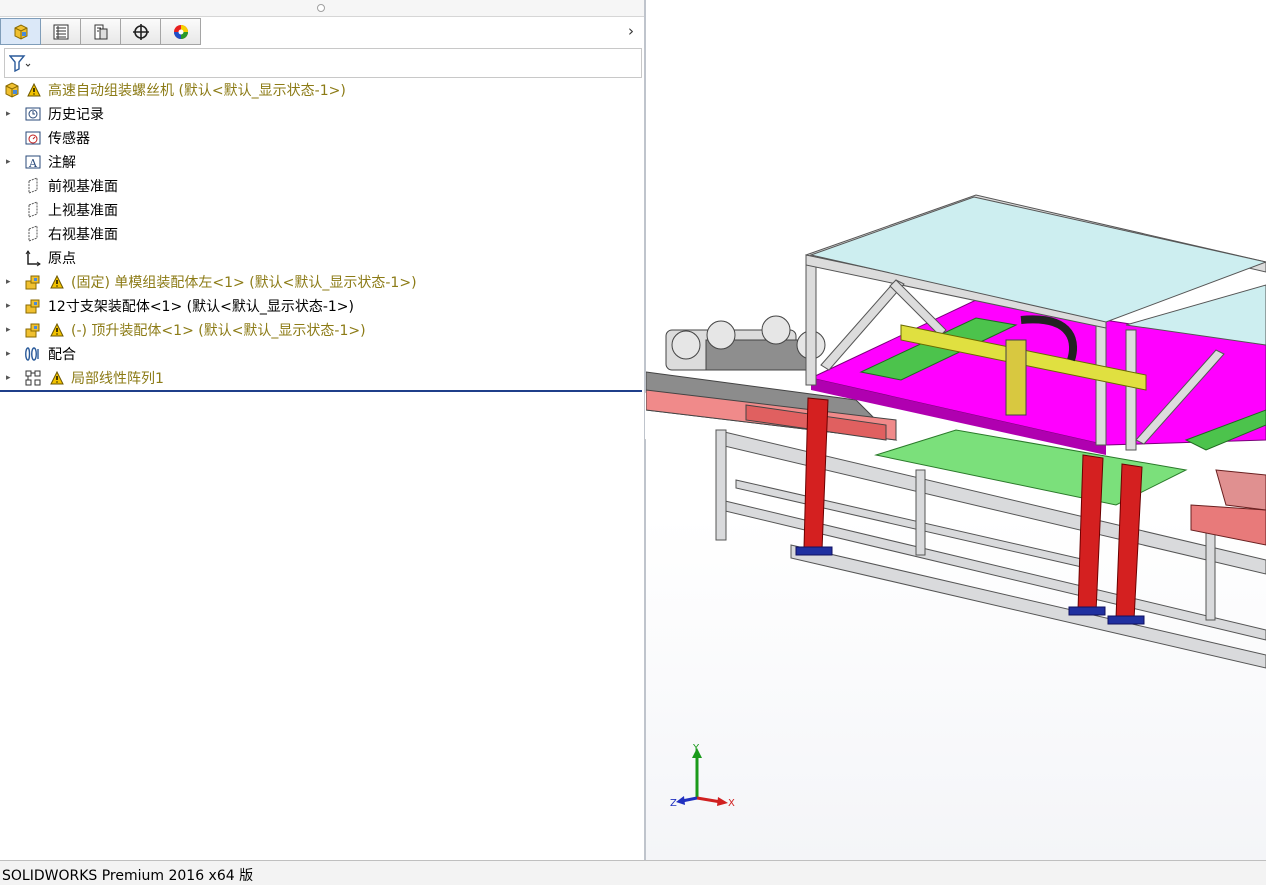  I want to click on filter-icon, so click(20, 63).